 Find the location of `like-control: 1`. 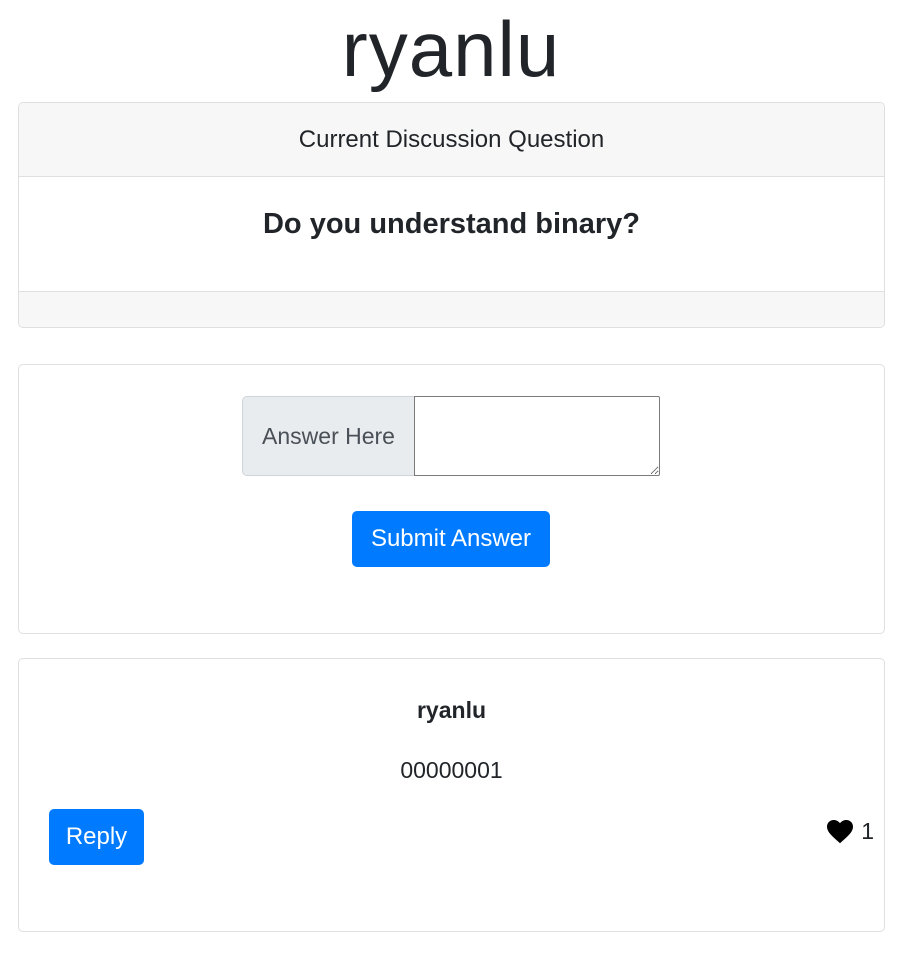

like-control: 1 is located at coordinates (850, 831).